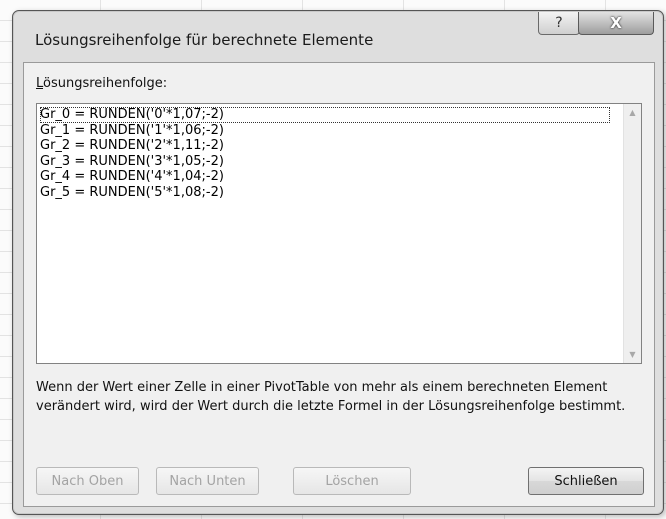  I want to click on list-item: Gr_2 = RUNDEN('2'*1,11;-2), so click(325, 146).